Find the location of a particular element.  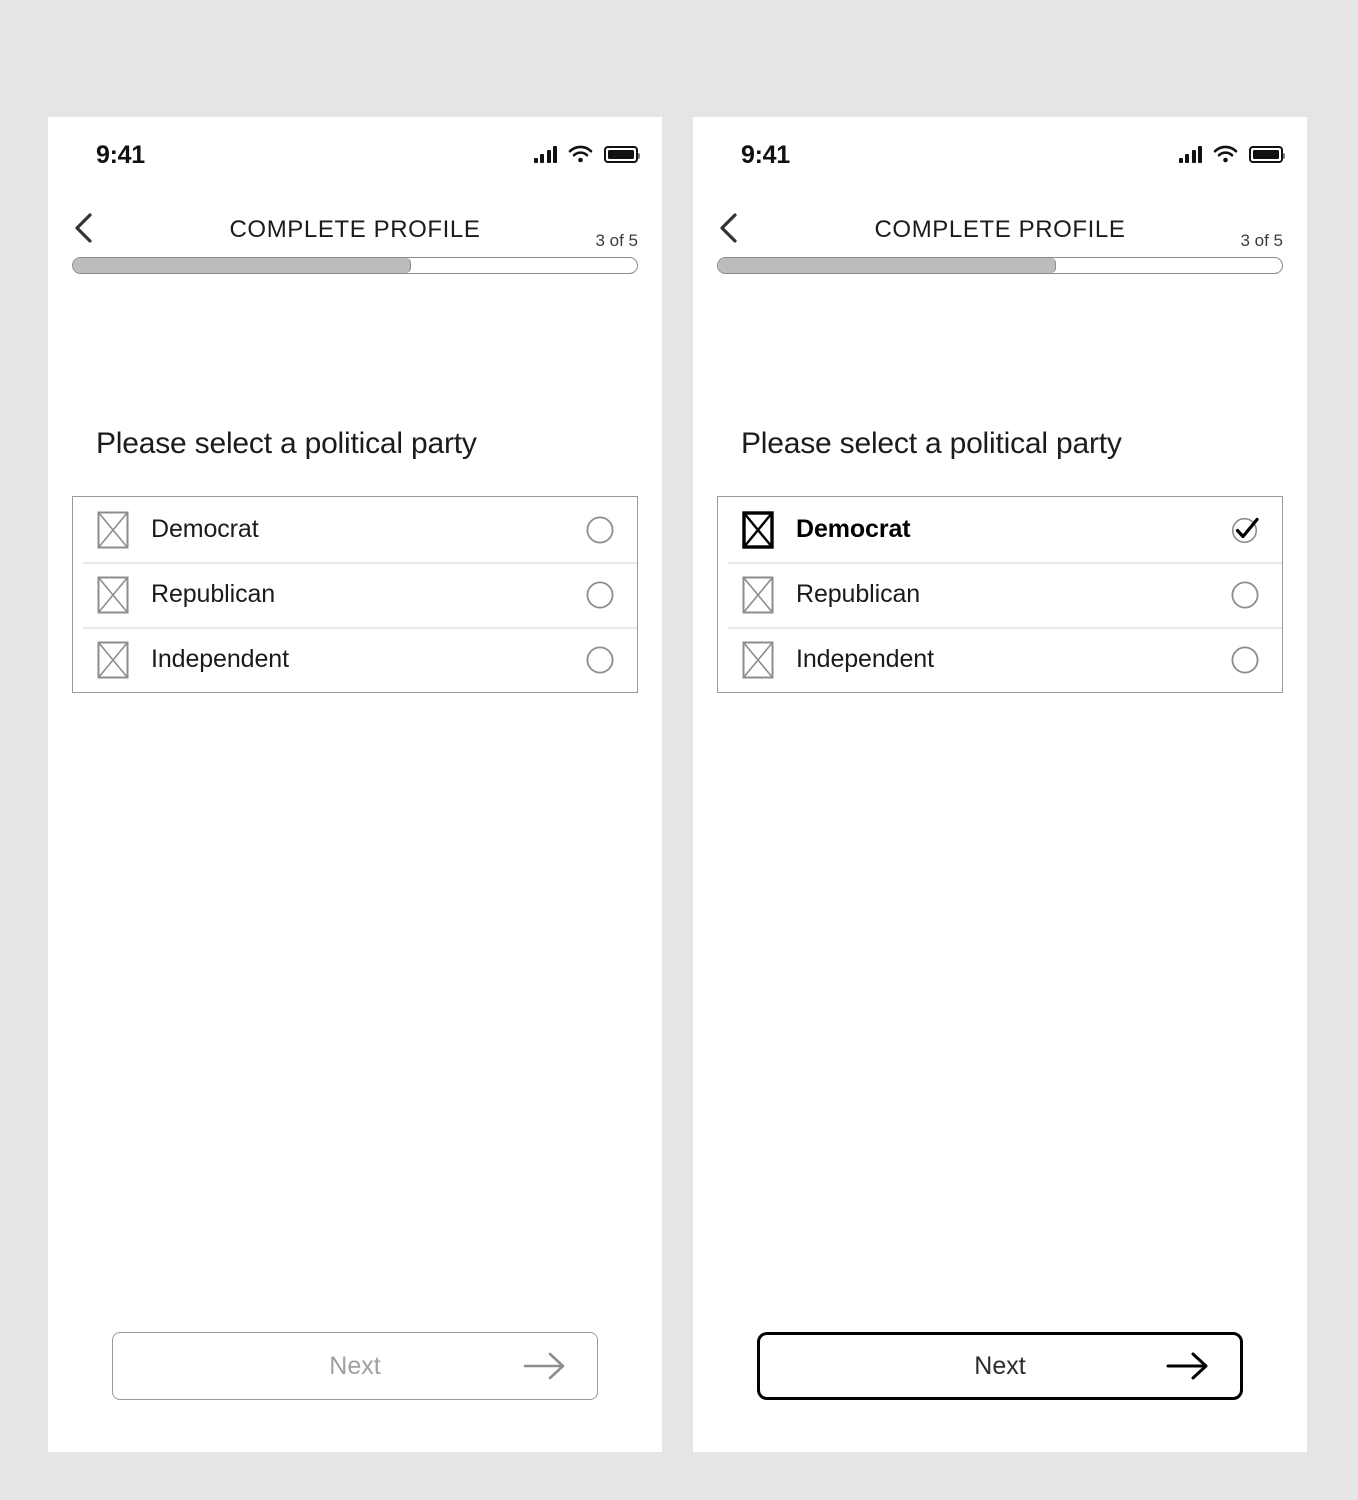

list-item: Democrat is located at coordinates (355, 529).